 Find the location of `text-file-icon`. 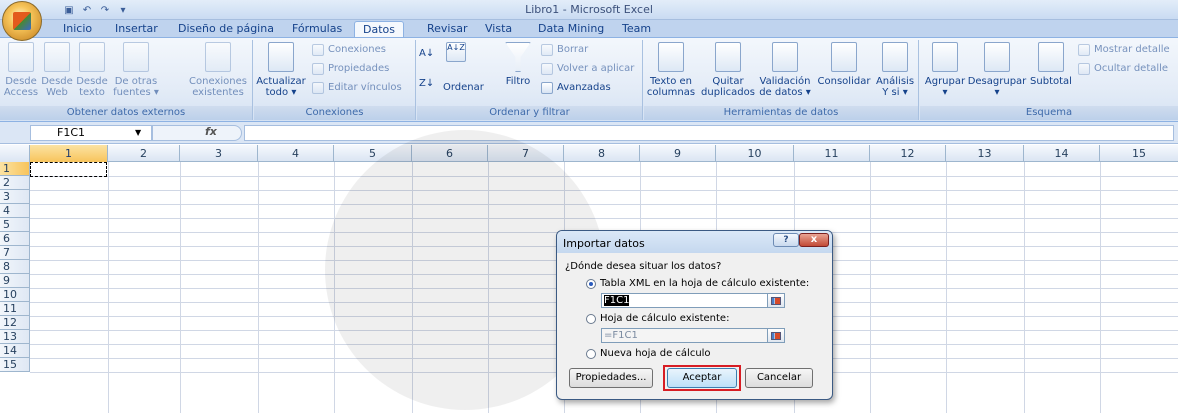

text-file-icon is located at coordinates (92, 57).